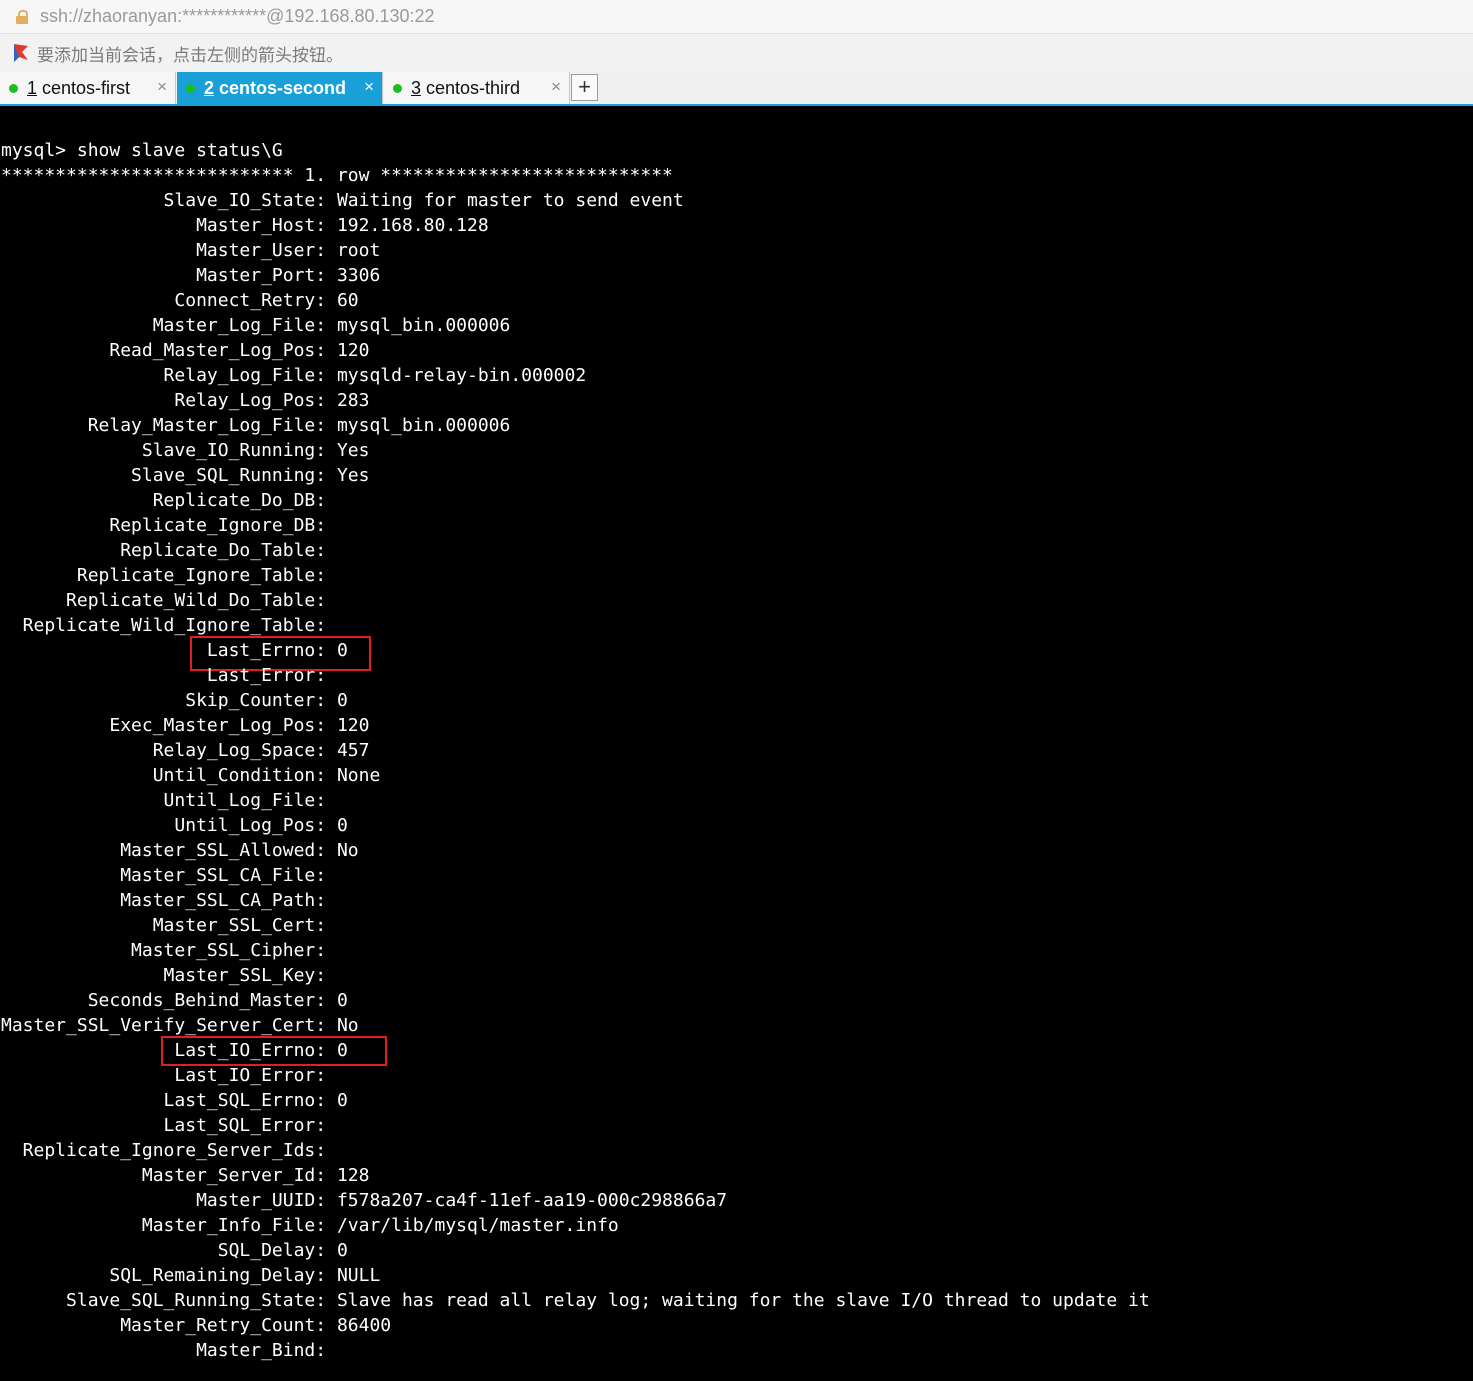  Describe the element at coordinates (174, 1000) in the screenshot. I see `terminal-line: Seconds_Behind_Master: 0` at that location.